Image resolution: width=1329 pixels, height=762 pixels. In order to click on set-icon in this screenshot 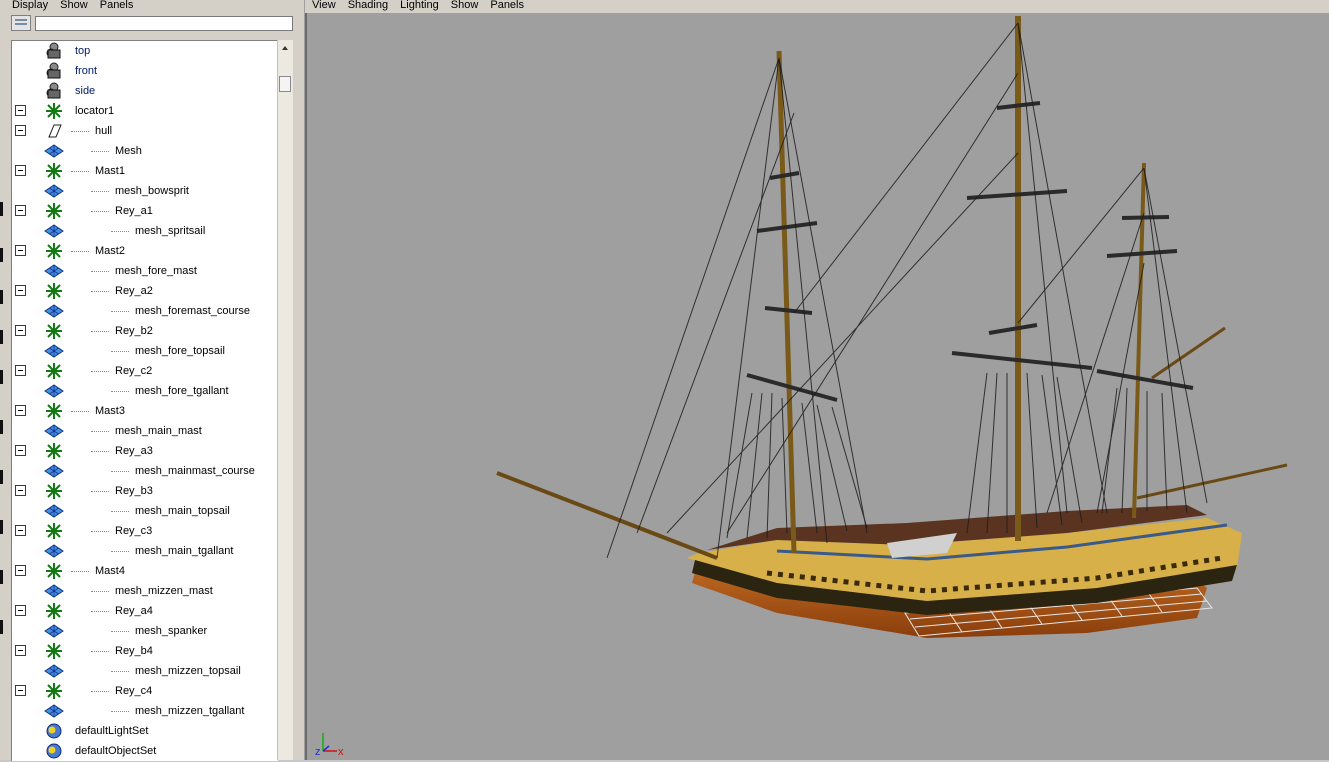, I will do `click(54, 751)`.